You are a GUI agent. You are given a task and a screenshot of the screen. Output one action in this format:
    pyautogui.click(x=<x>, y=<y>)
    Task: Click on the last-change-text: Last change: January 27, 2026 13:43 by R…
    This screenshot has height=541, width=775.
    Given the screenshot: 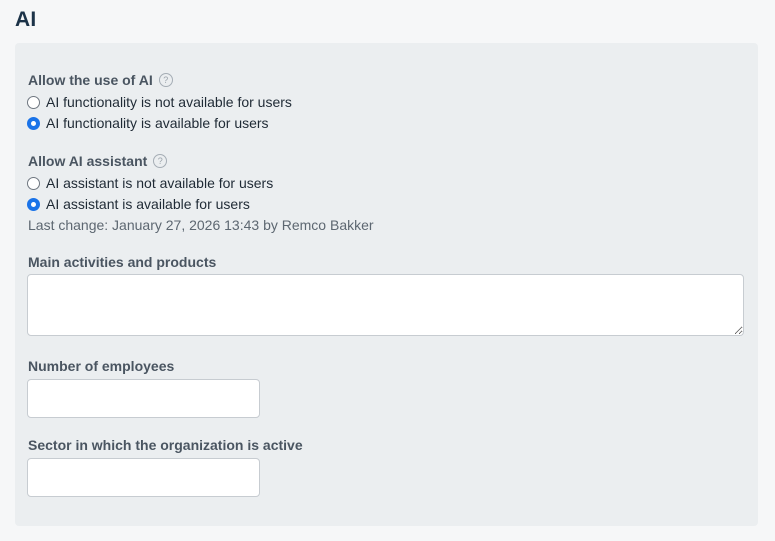 What is the action you would take?
    pyautogui.click(x=201, y=225)
    